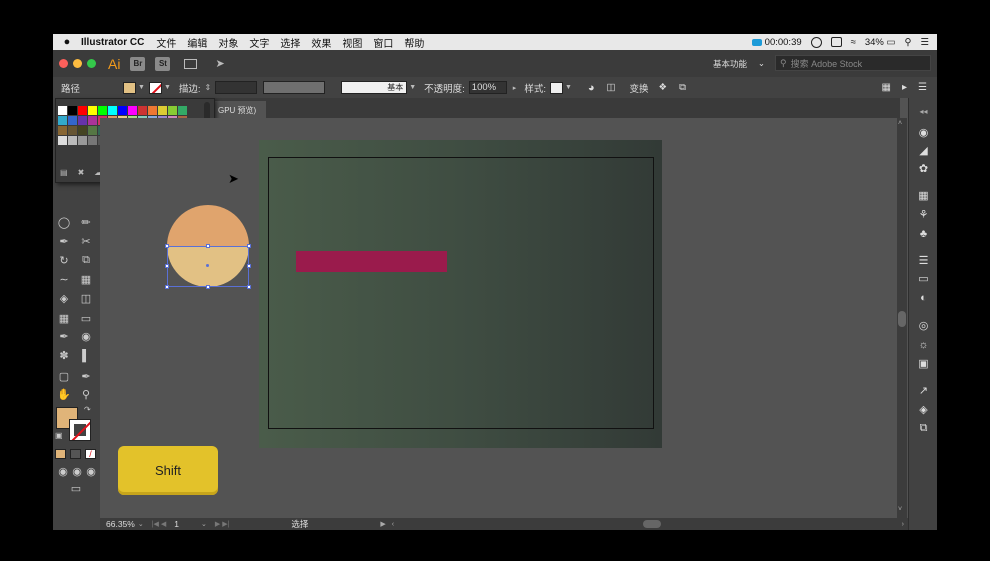  I want to click on shaper-tool-icon: ✒, so click(64, 241).